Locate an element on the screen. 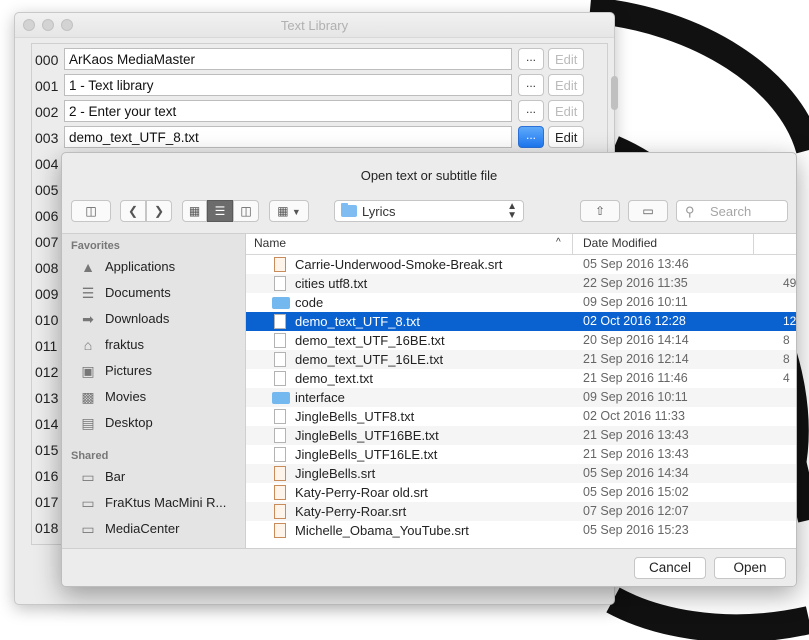 Image resolution: width=809 pixels, height=640 pixels. text-slot-row: 000 ArKaos MediaMaster... Edit is located at coordinates (312, 60).